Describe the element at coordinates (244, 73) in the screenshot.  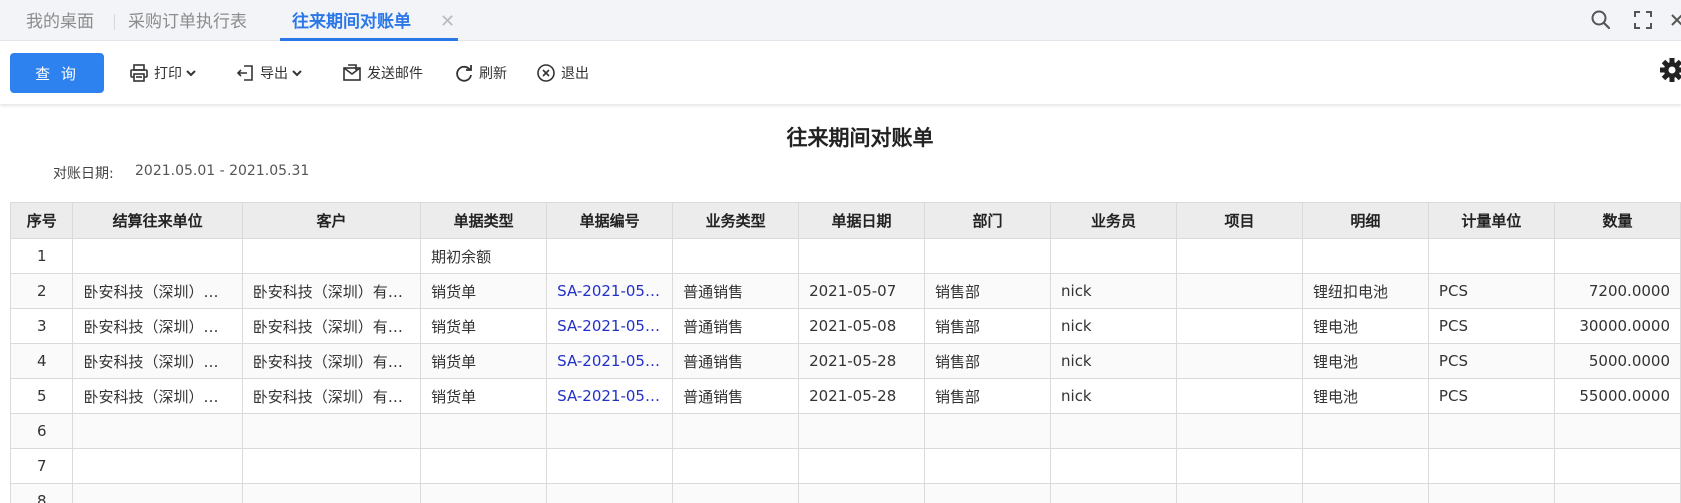
I see `export-icon` at that location.